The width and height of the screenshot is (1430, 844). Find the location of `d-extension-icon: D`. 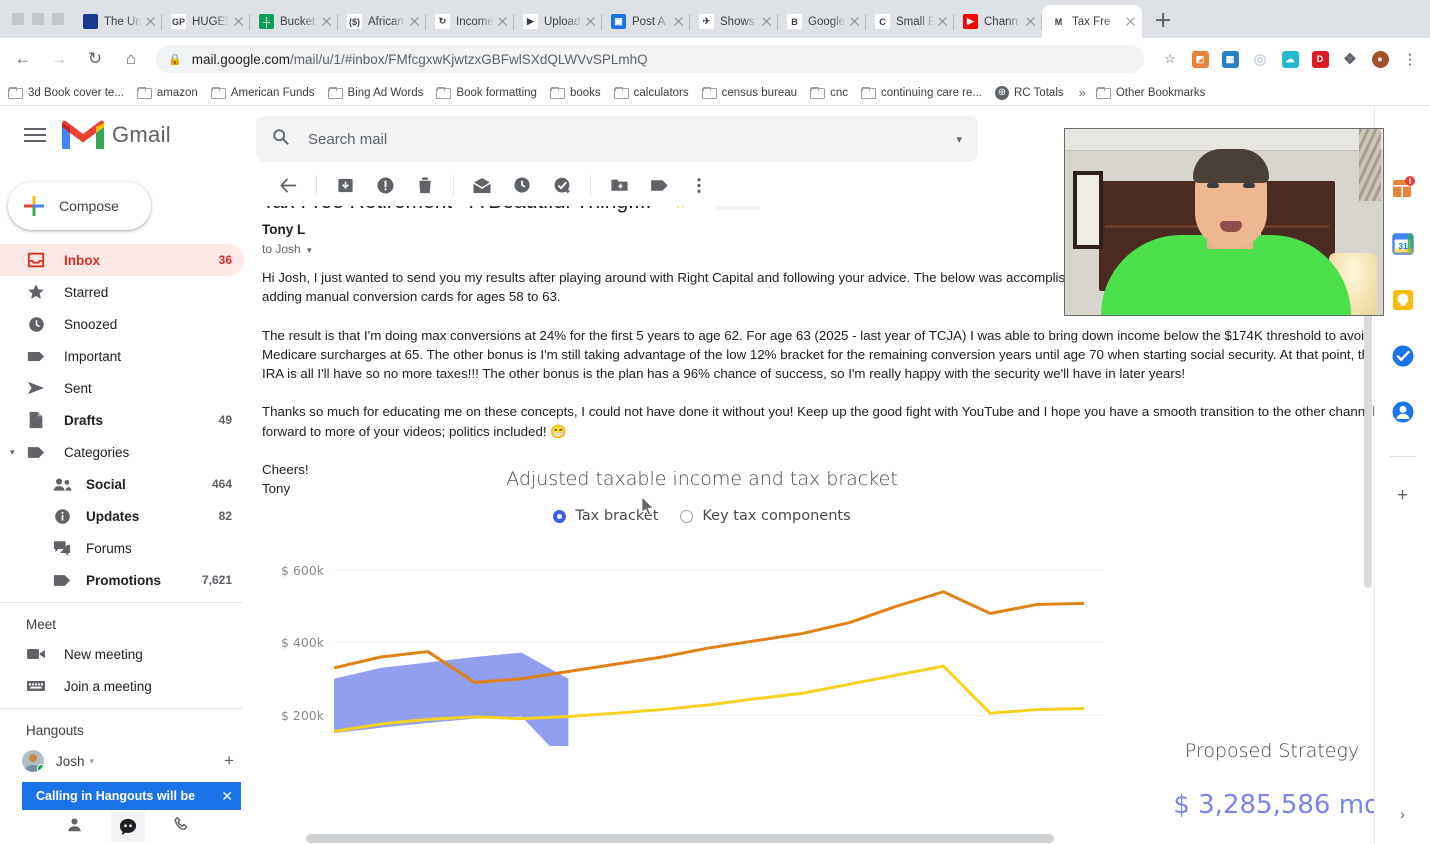

d-extension-icon: D is located at coordinates (1320, 59).